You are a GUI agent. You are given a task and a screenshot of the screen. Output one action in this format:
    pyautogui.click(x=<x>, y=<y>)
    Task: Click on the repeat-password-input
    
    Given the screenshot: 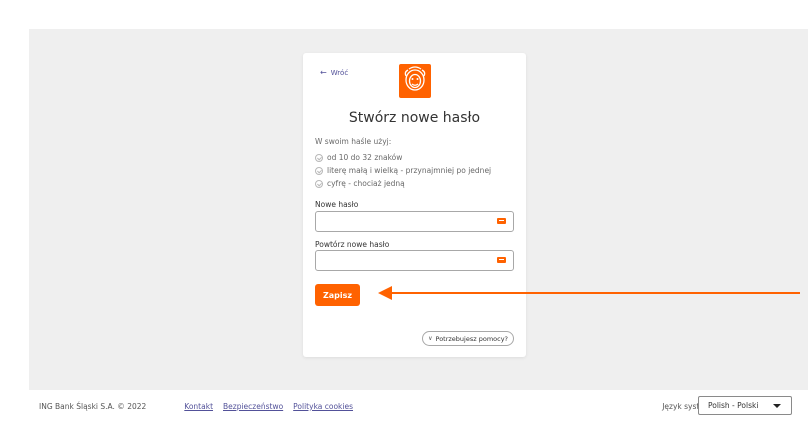 What is the action you would take?
    pyautogui.click(x=401, y=263)
    